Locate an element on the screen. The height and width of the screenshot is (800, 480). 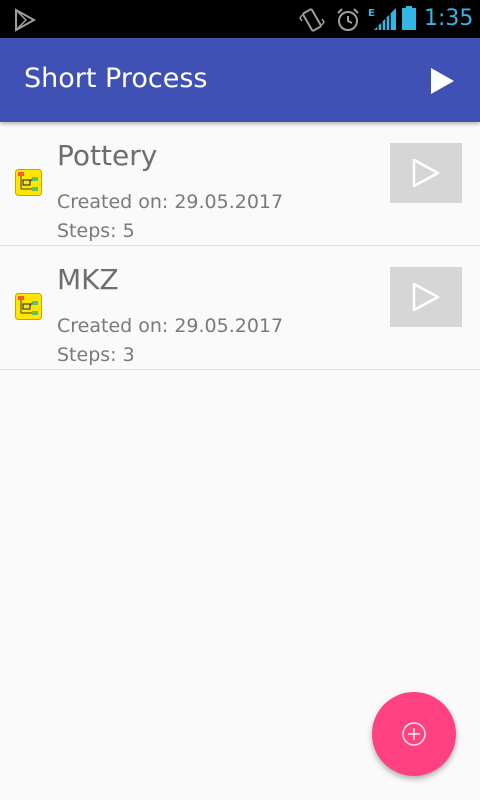
add-circle-icon is located at coordinates (414, 734).